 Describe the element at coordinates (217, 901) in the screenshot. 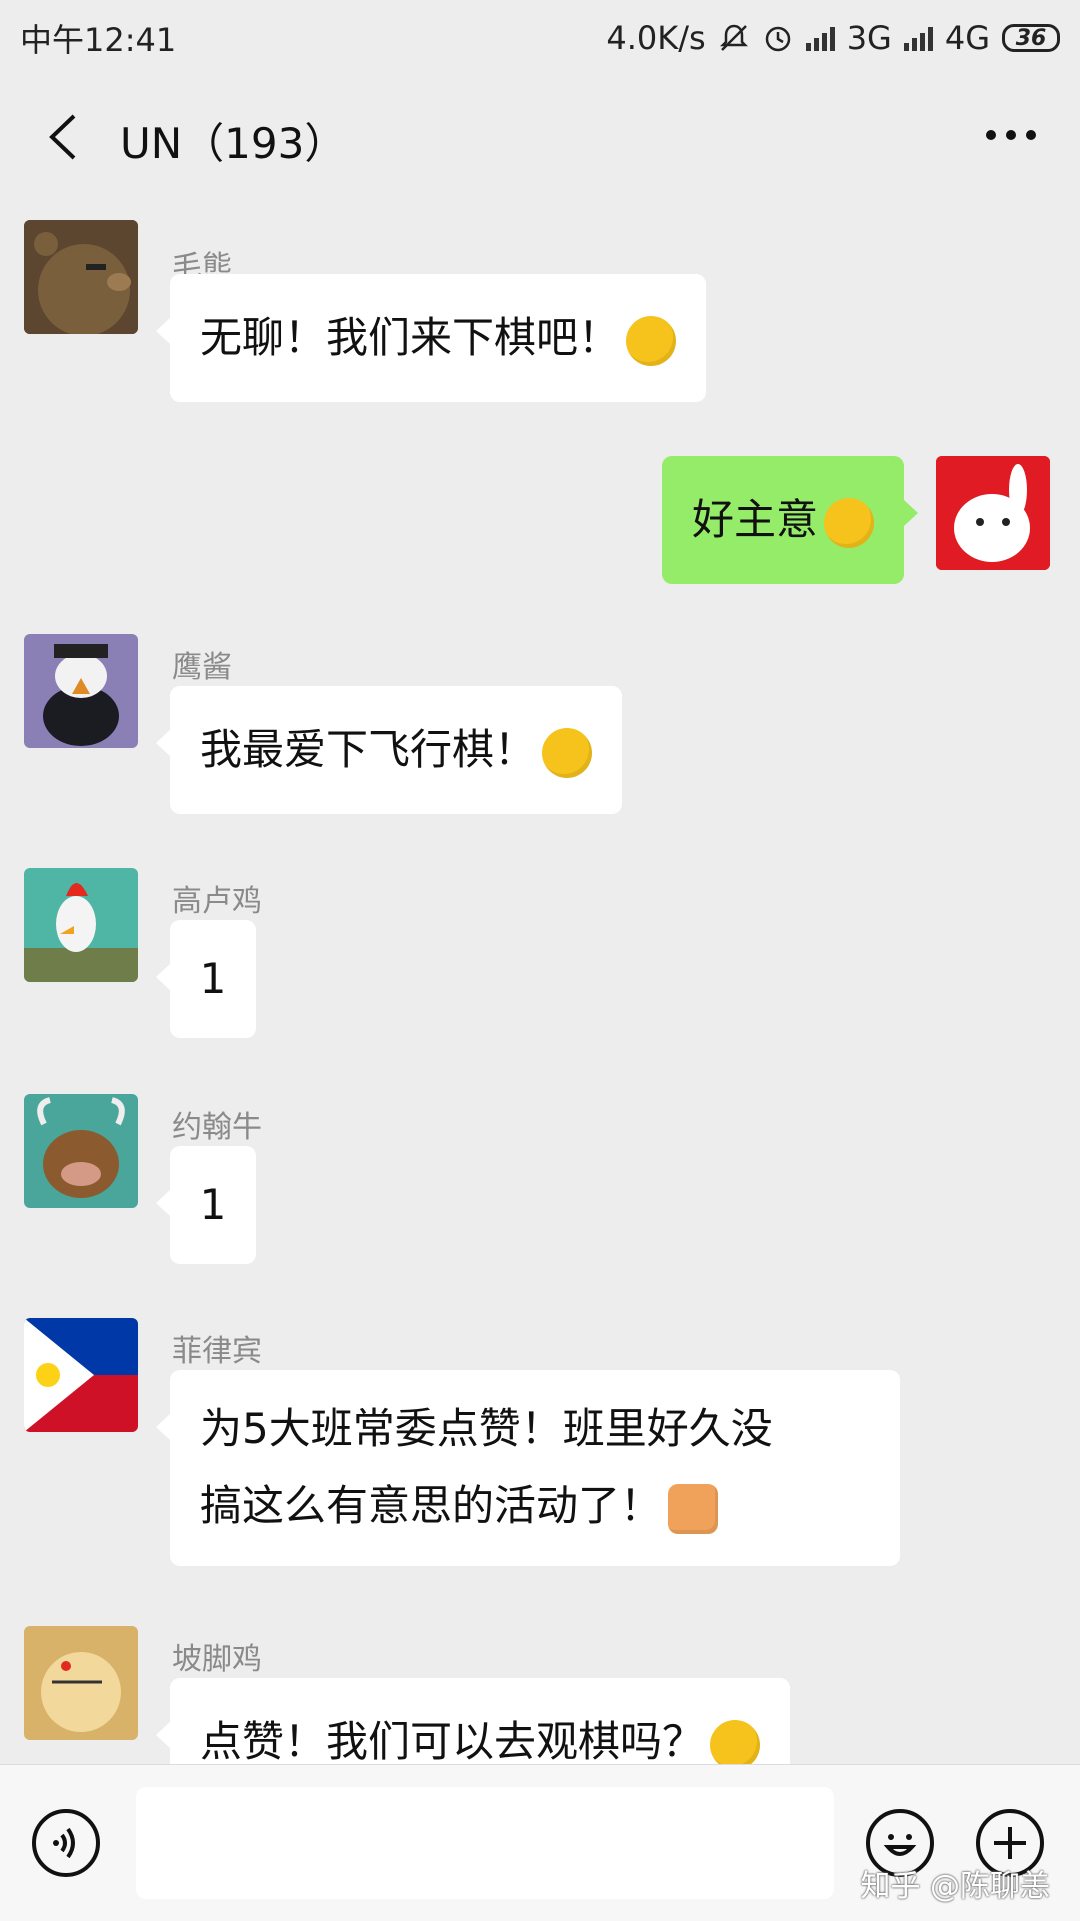

I see `sender-name: 高卢鸡` at that location.